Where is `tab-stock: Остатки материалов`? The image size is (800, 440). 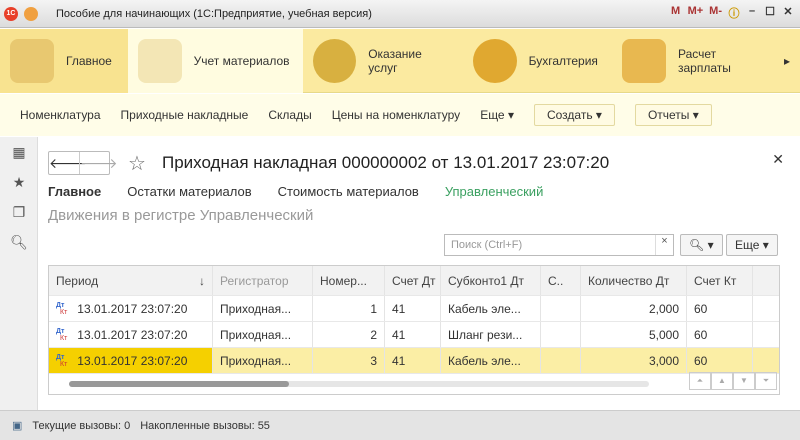 tab-stock: Остатки материалов is located at coordinates (189, 191).